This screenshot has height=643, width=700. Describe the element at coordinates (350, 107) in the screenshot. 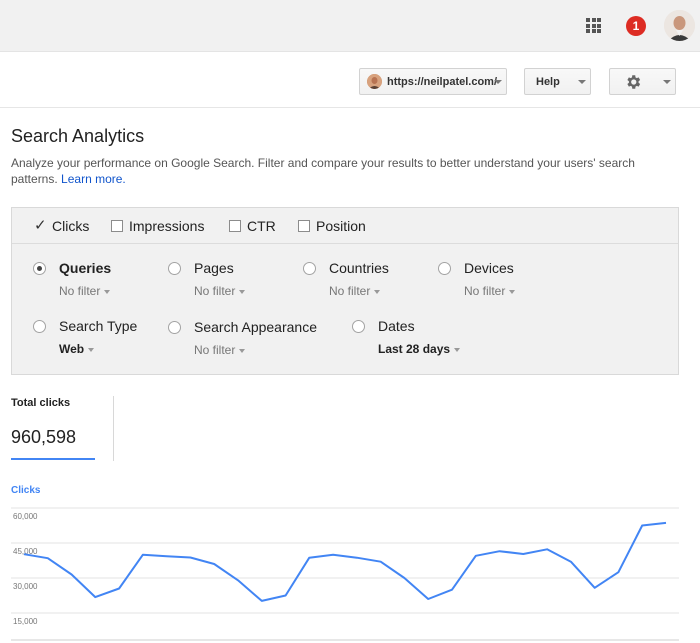

I see `toolbar-divider` at that location.